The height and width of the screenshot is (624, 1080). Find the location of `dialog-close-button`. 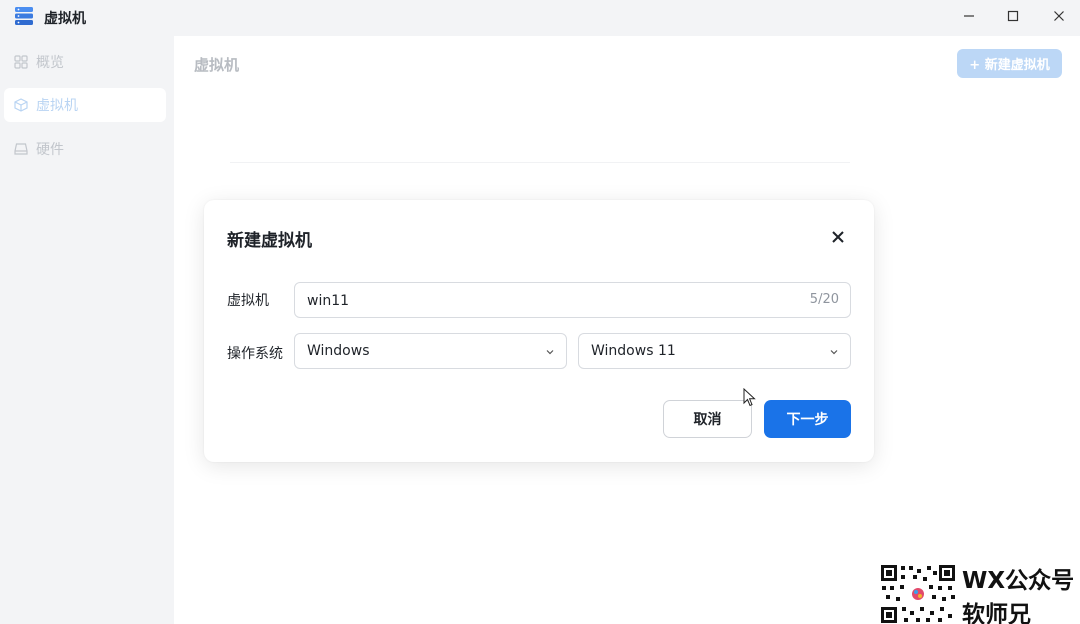

dialog-close-button is located at coordinates (838, 237).